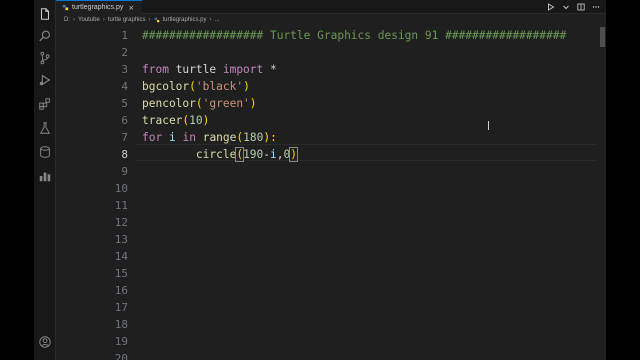 This screenshot has height=360, width=640. Describe the element at coordinates (124, 103) in the screenshot. I see `line-number: 5` at that location.